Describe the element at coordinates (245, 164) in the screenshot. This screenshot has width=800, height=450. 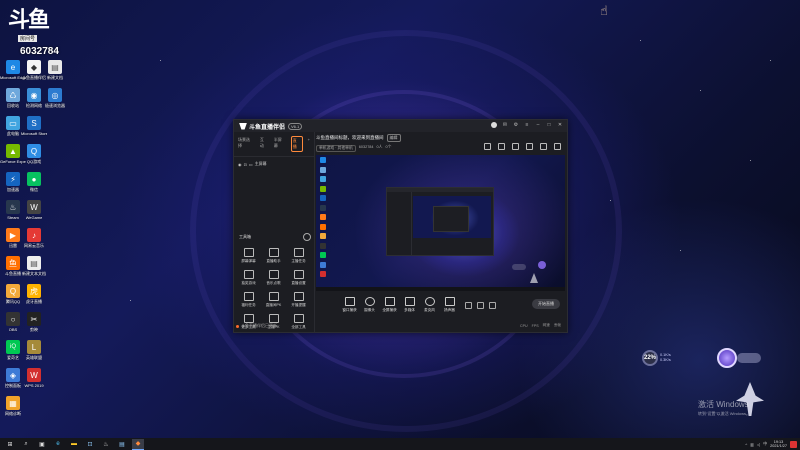
I see `lock-icon: ⊡` at that location.